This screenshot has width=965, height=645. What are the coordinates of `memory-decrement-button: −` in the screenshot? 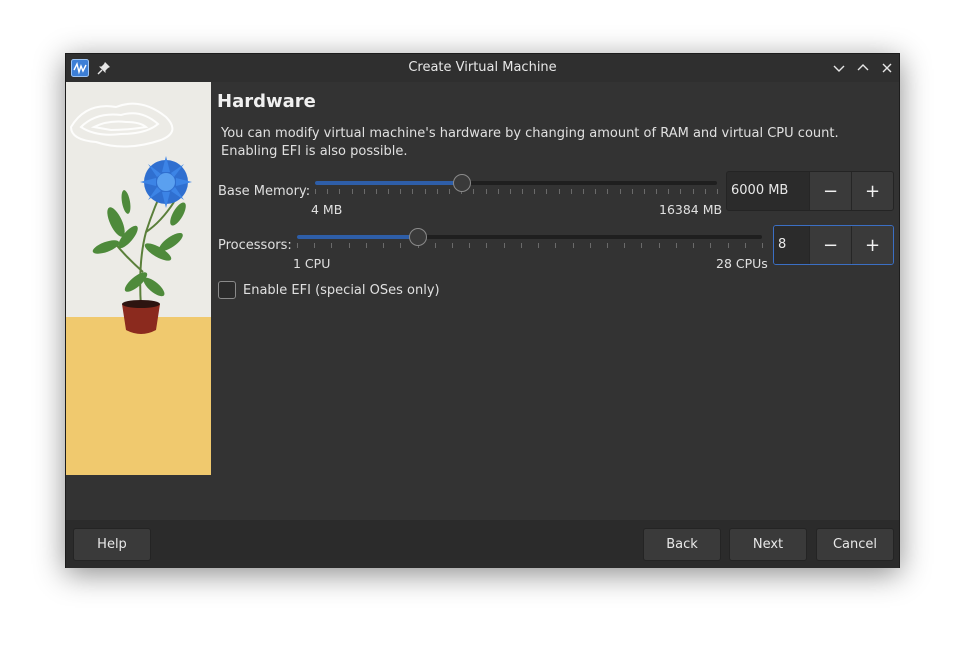 It's located at (830, 191).